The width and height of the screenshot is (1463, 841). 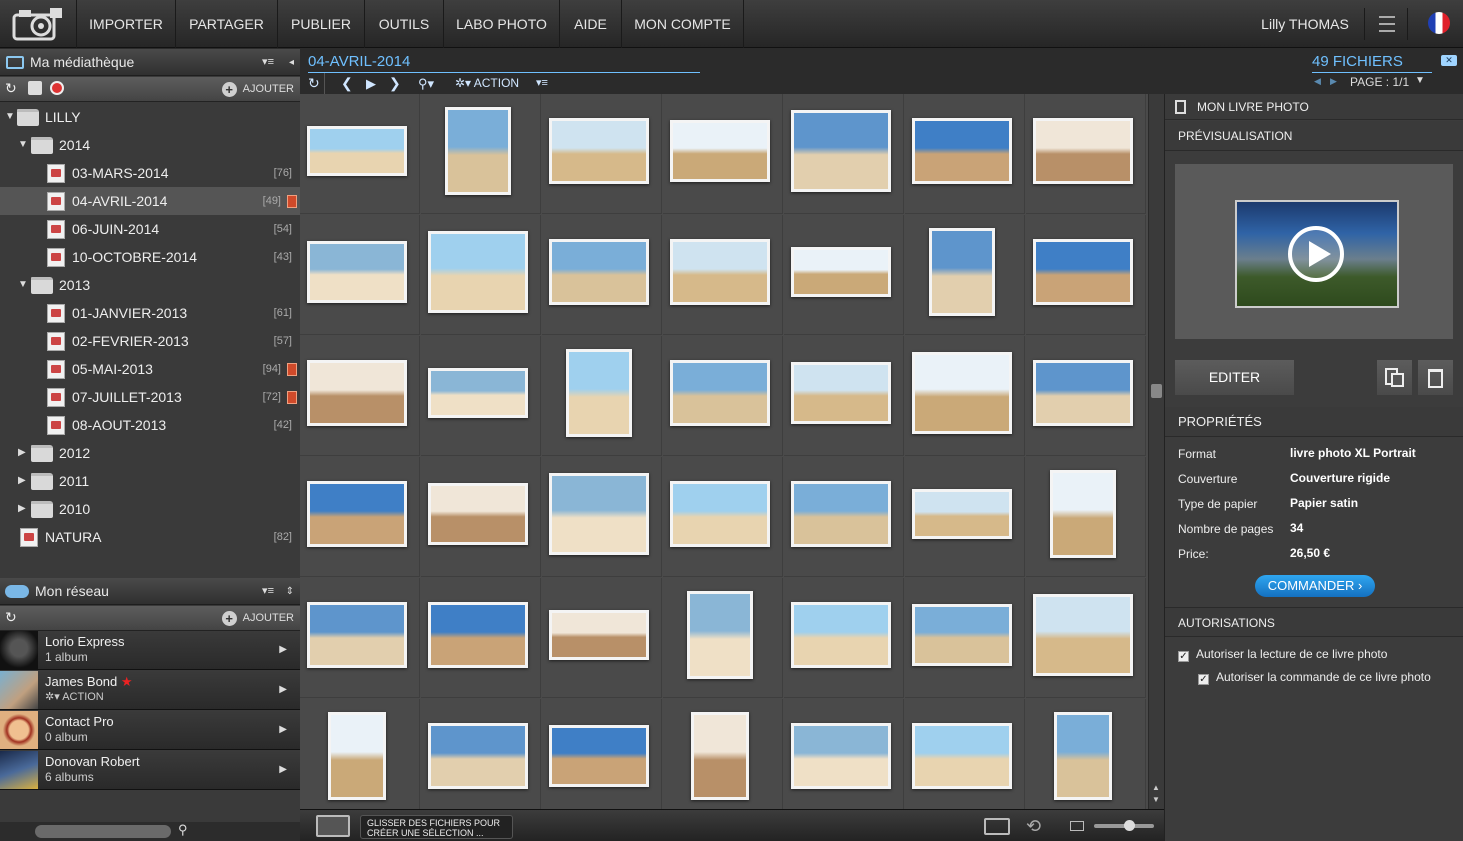 I want to click on order-button: COMMANDER ›, so click(x=1315, y=586).